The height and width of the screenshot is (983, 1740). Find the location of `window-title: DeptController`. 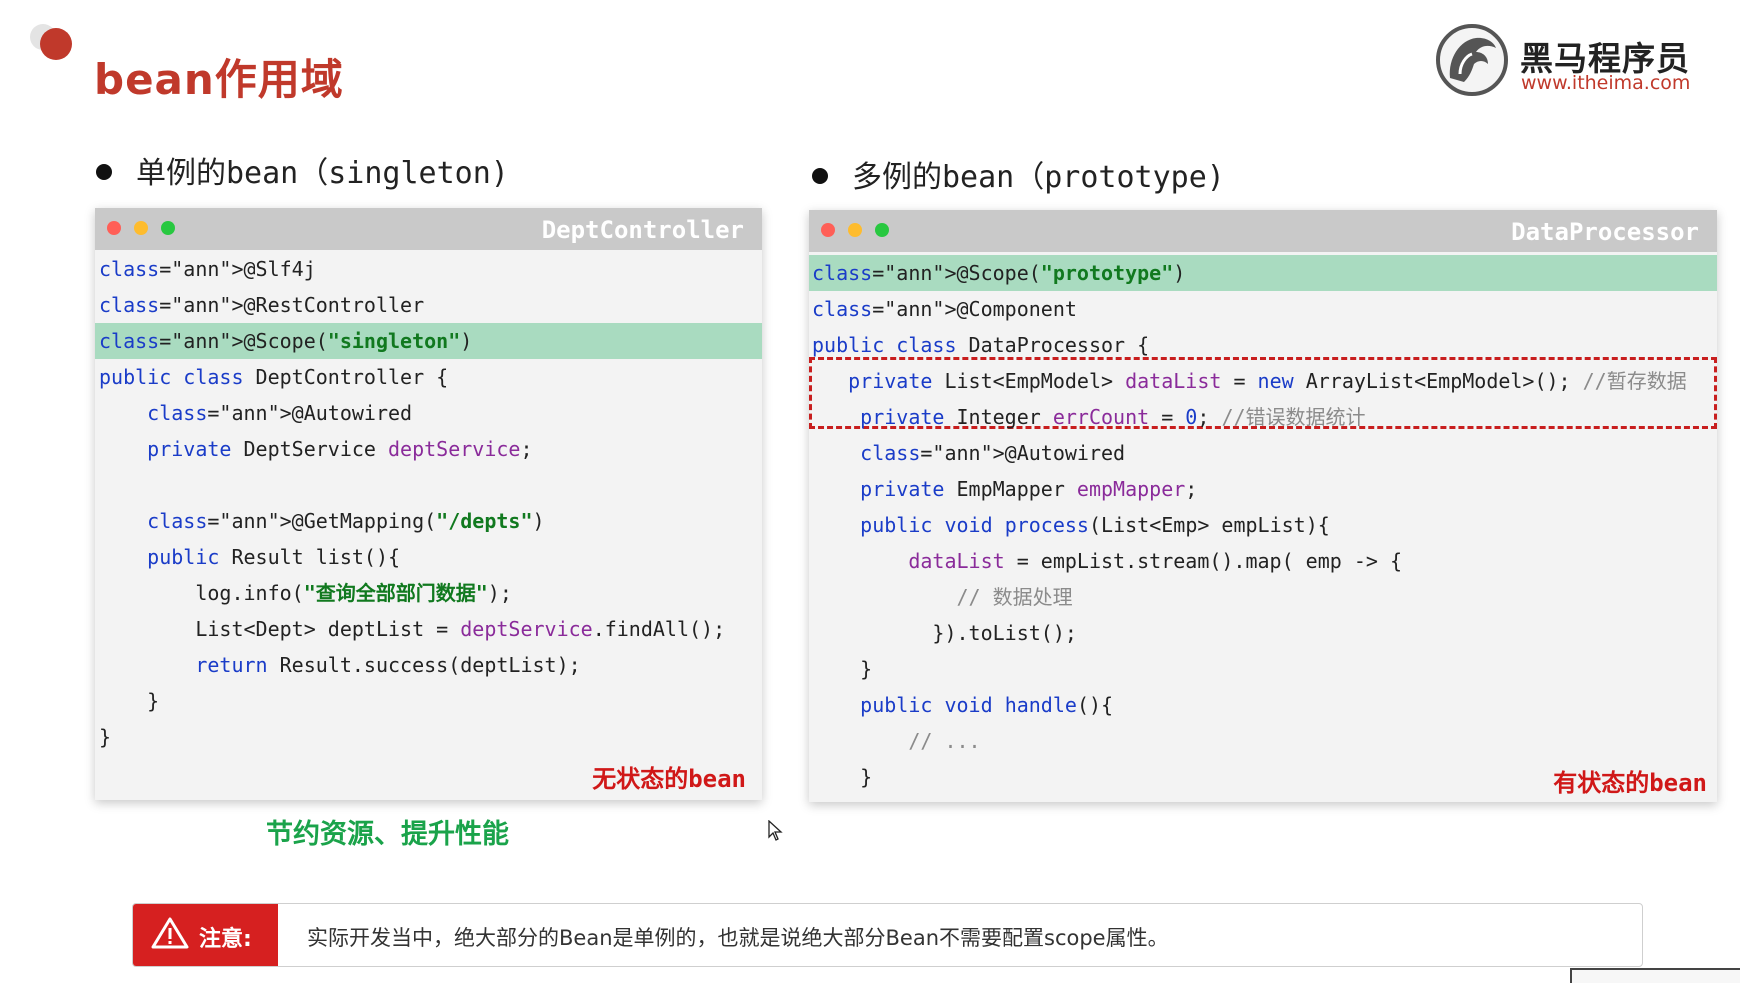

window-title: DeptController is located at coordinates (642, 230).